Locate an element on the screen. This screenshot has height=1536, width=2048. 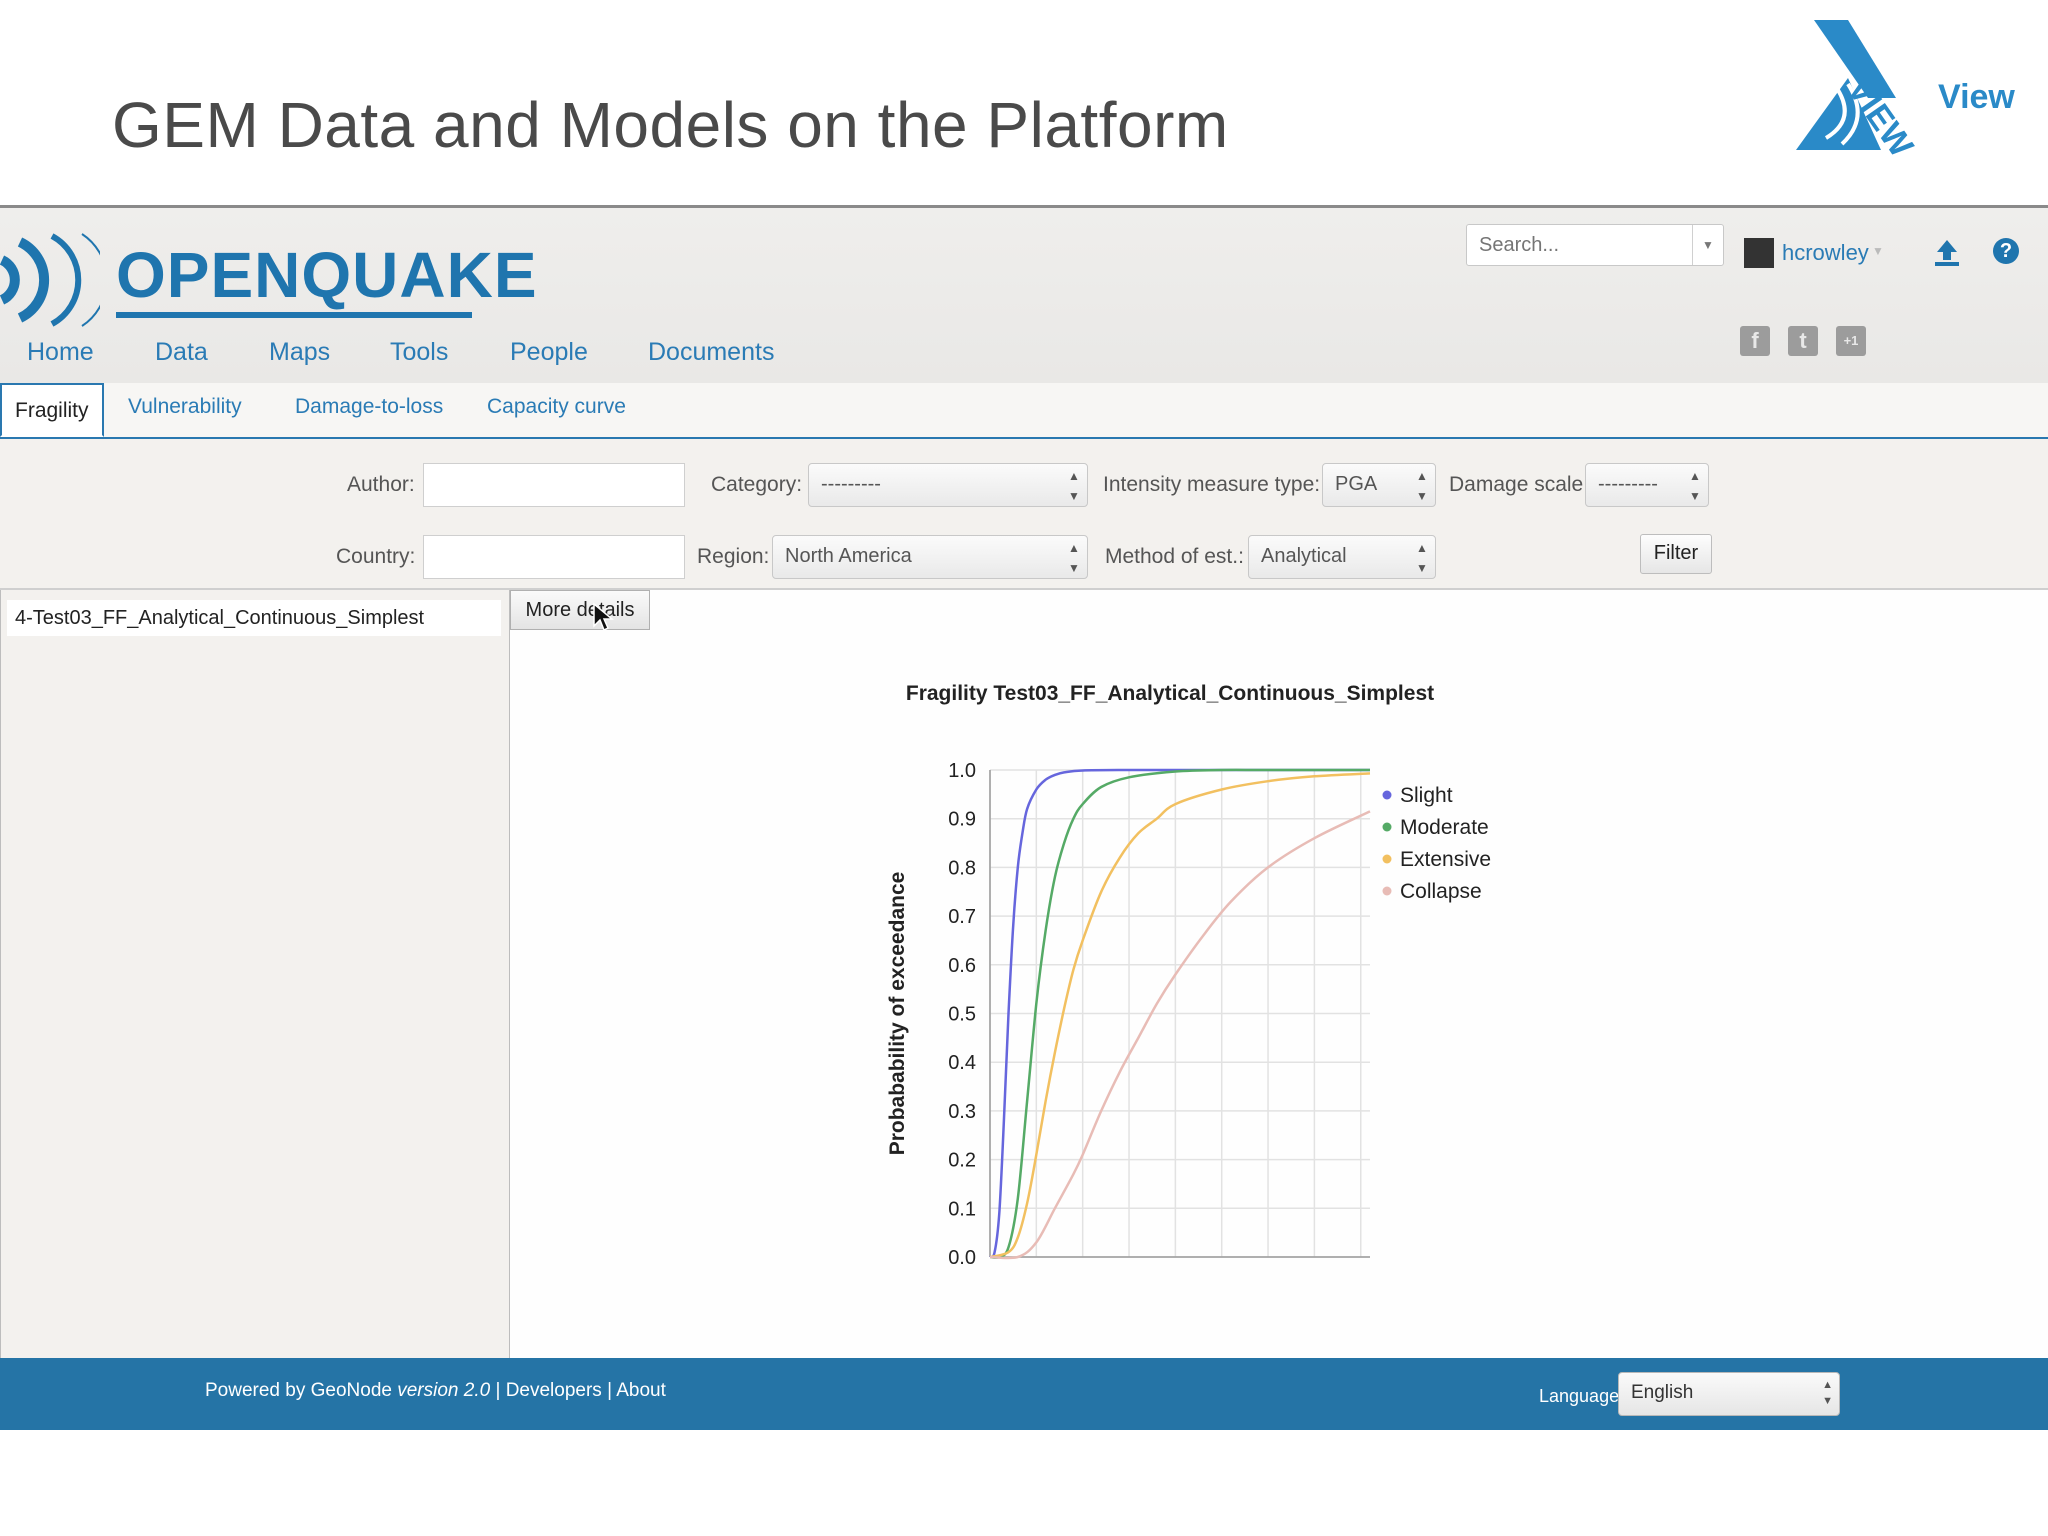
method-select: Analytical ▲ ▼ is located at coordinates (1342, 557).